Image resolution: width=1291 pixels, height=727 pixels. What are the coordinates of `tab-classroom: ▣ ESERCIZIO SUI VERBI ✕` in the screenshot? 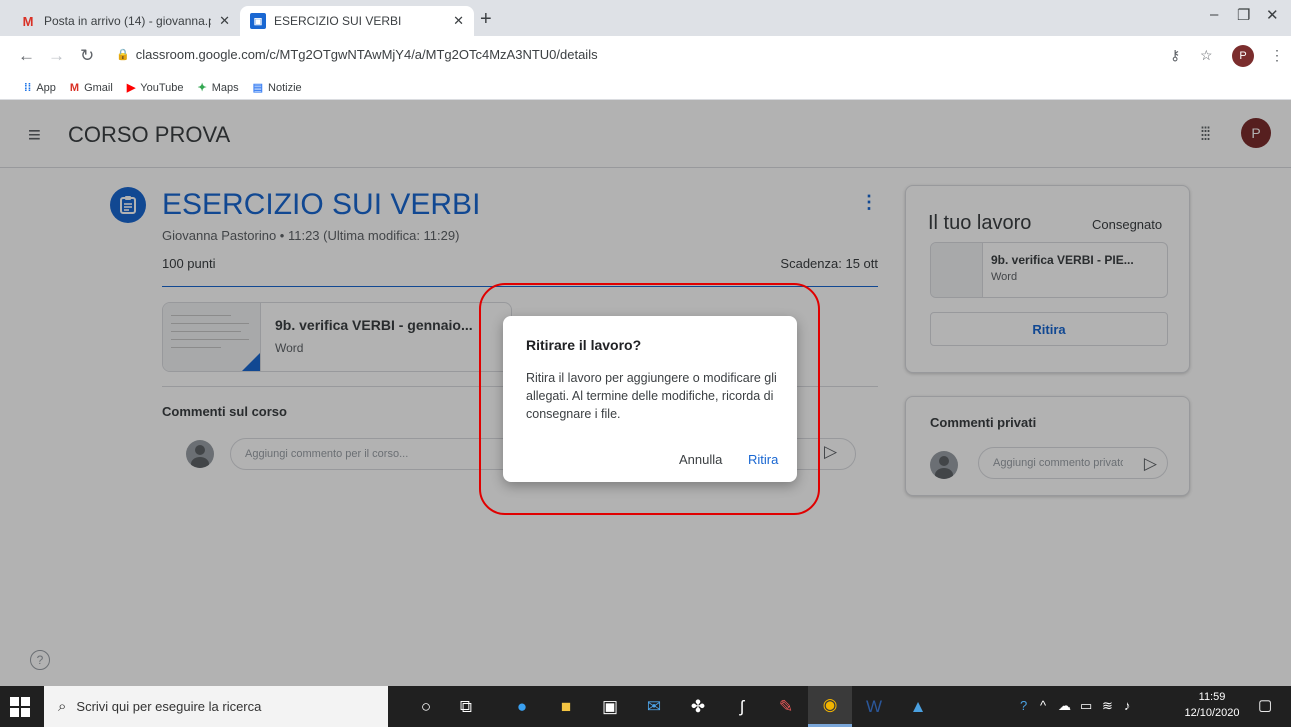 It's located at (357, 21).